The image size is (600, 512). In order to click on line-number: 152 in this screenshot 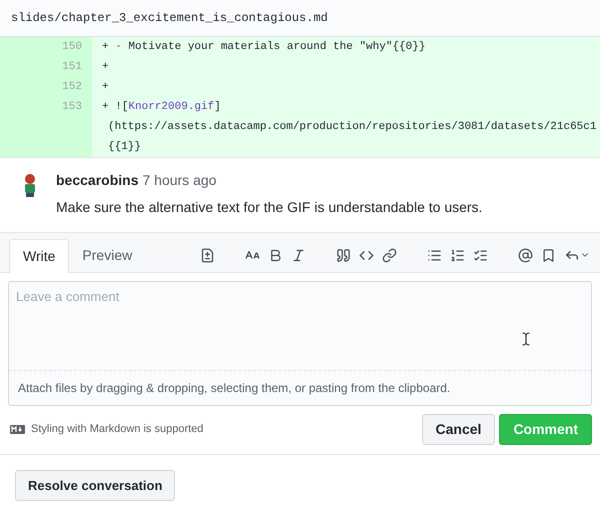, I will do `click(72, 87)`.